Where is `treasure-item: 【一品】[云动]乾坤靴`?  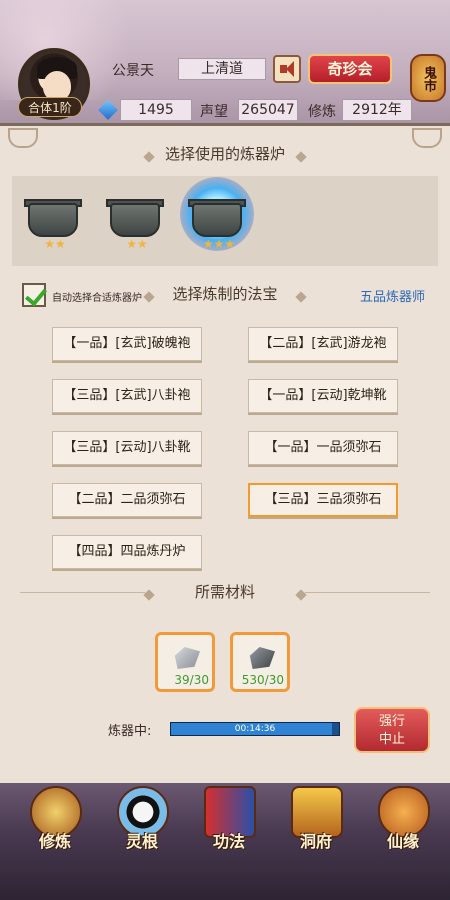
treasure-item: 【一品】[云动]乾坤靴 is located at coordinates (323, 396).